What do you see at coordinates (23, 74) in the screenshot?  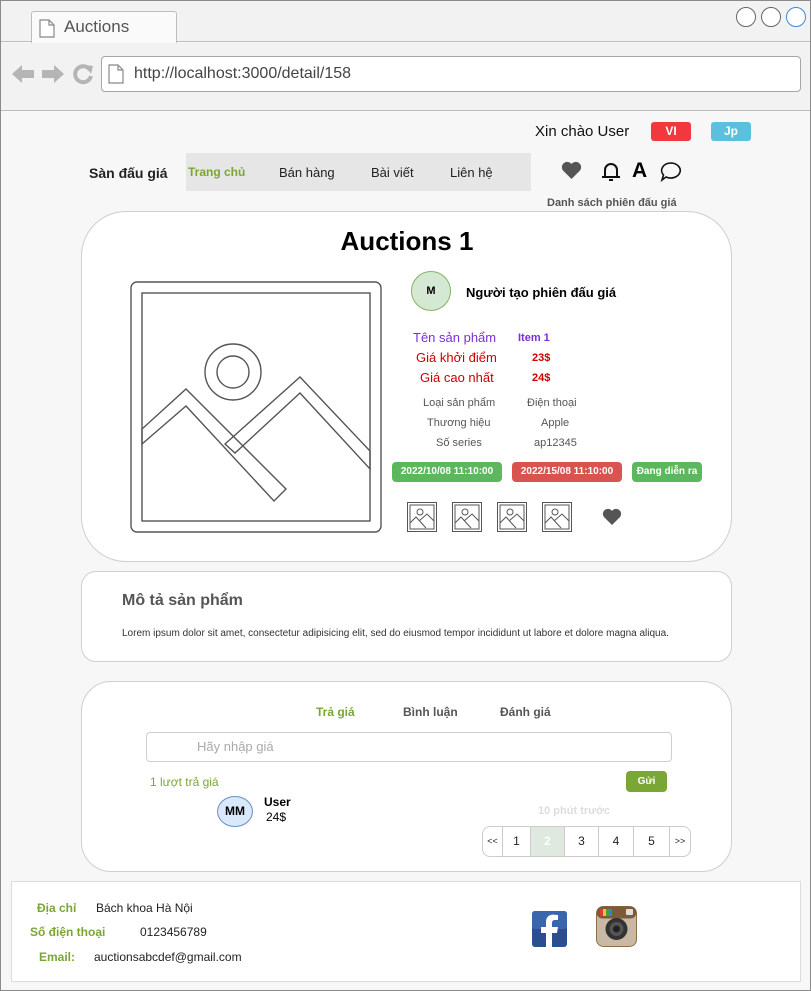 I see `back-arrow-icon` at bounding box center [23, 74].